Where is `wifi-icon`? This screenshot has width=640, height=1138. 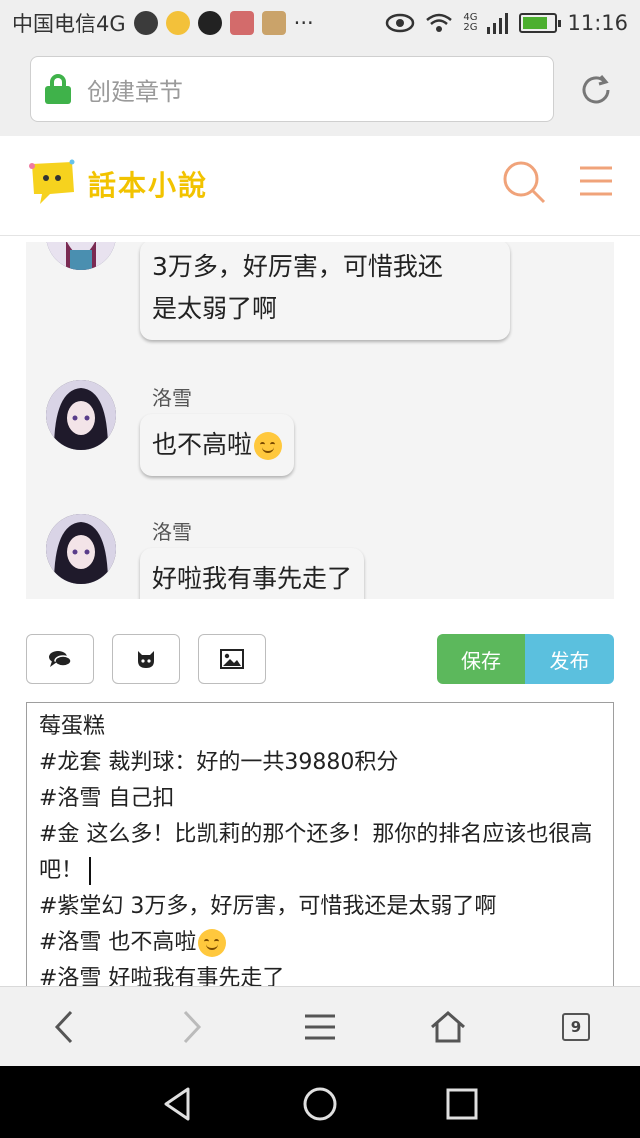
wifi-icon is located at coordinates (439, 22).